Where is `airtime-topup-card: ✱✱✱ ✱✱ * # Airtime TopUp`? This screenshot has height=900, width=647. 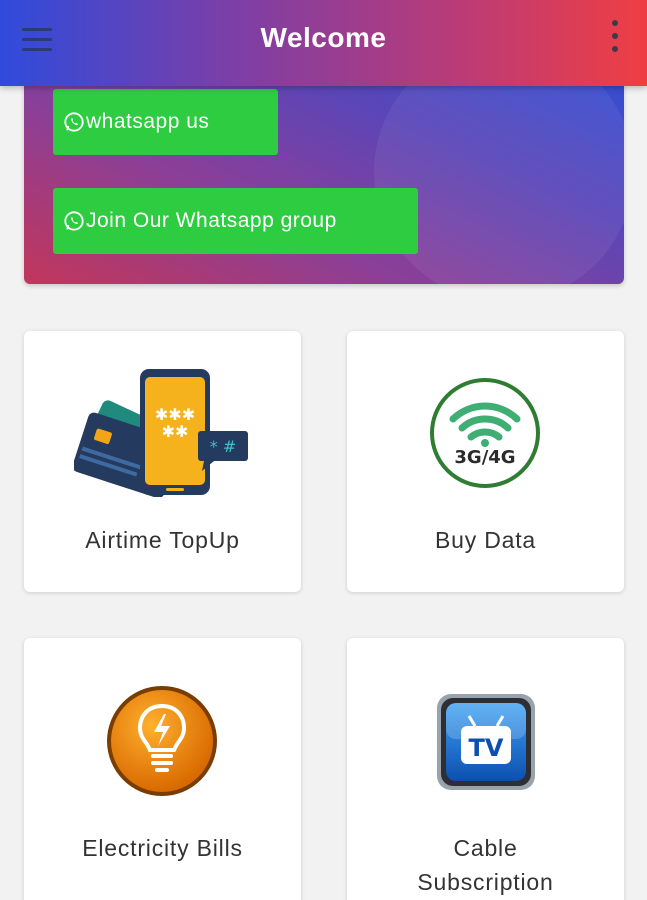 airtime-topup-card: ✱✱✱ ✱✱ * # Airtime TopUp is located at coordinates (162, 461).